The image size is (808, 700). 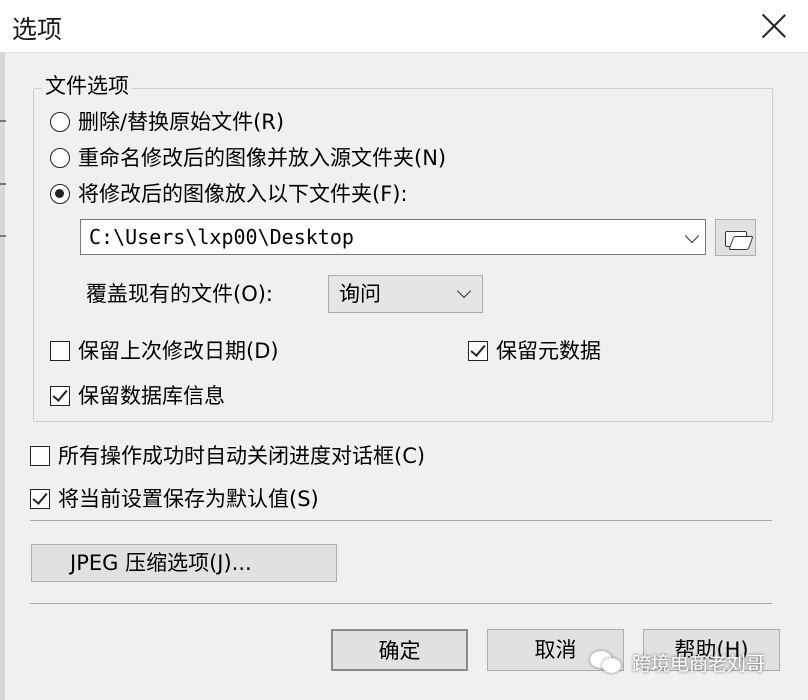 What do you see at coordinates (181, 122) in the screenshot?
I see `radio-label: 删除/替换原始文件(R)` at bounding box center [181, 122].